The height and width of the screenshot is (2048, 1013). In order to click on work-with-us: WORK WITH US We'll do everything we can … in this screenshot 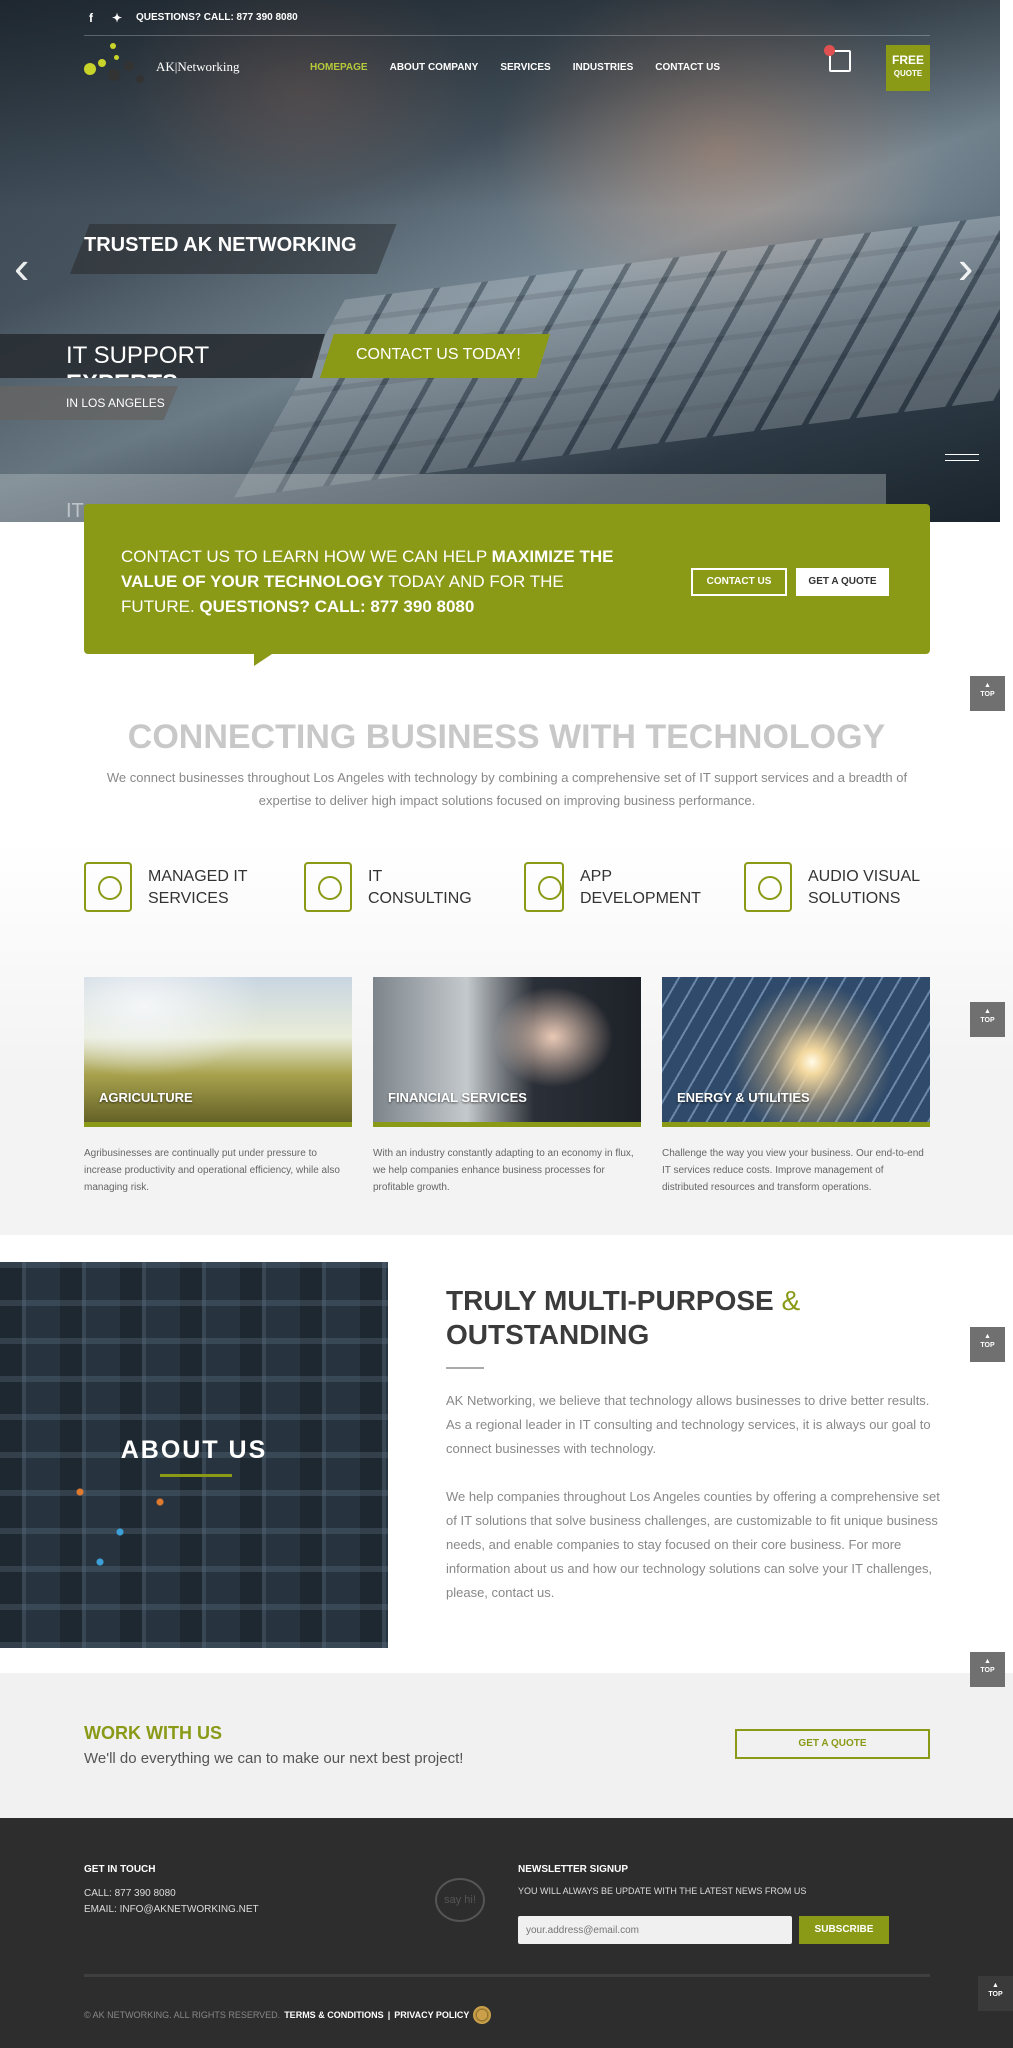, I will do `click(506, 1745)`.